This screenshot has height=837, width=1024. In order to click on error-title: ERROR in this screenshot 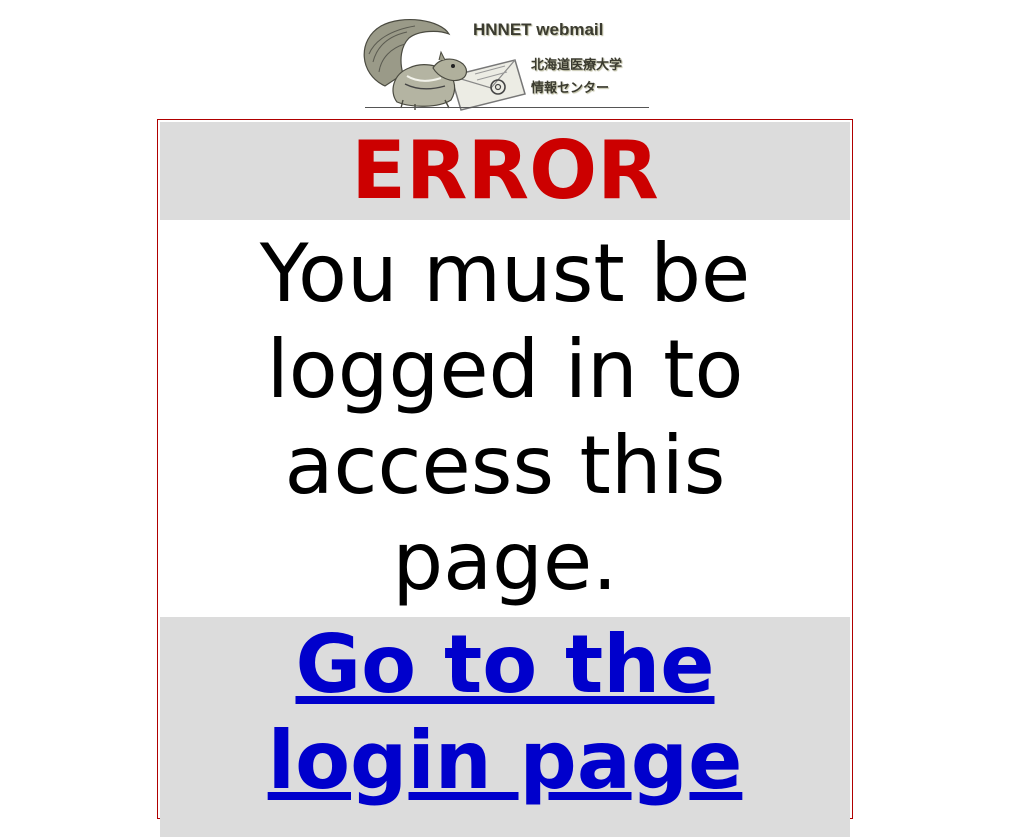, I will do `click(505, 170)`.